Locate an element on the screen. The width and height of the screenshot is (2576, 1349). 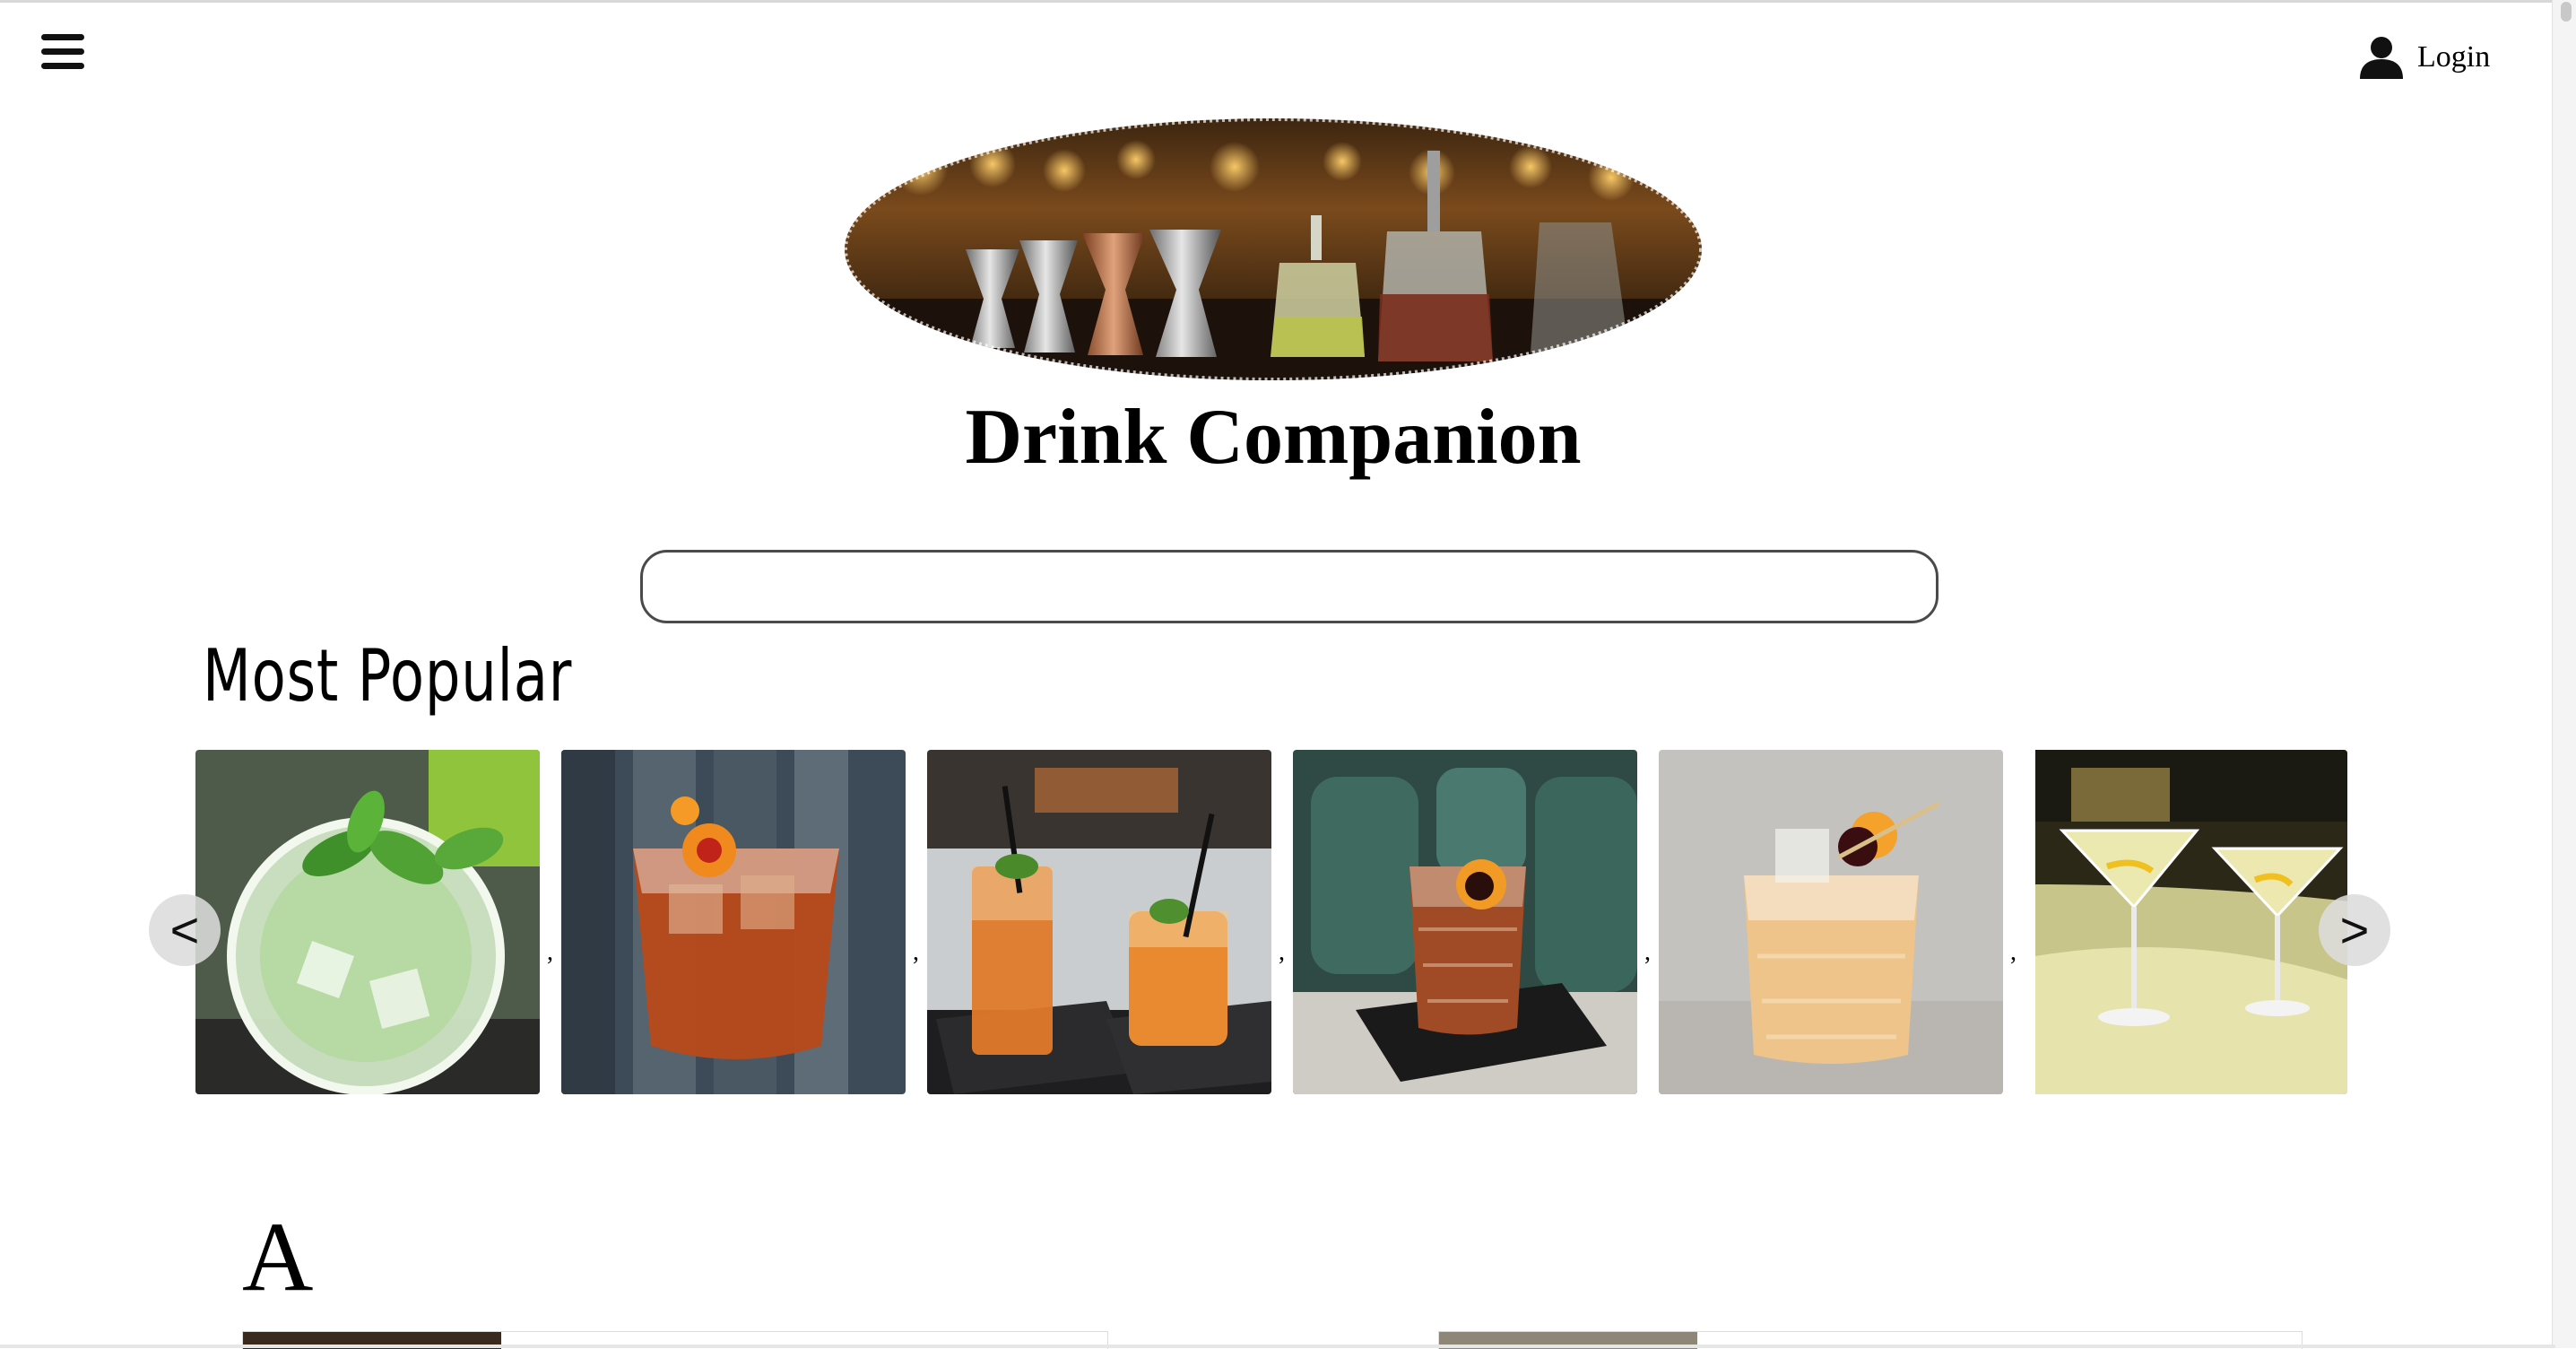
bottom-border is located at coordinates (1277, 1346).